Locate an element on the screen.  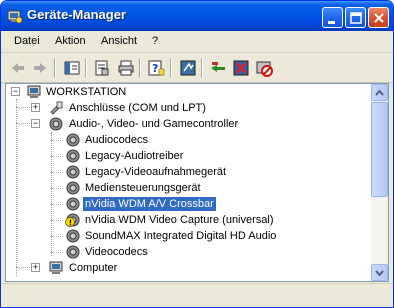
tree-label: Legacy-Videoaufnahmegerät is located at coordinates (156, 172).